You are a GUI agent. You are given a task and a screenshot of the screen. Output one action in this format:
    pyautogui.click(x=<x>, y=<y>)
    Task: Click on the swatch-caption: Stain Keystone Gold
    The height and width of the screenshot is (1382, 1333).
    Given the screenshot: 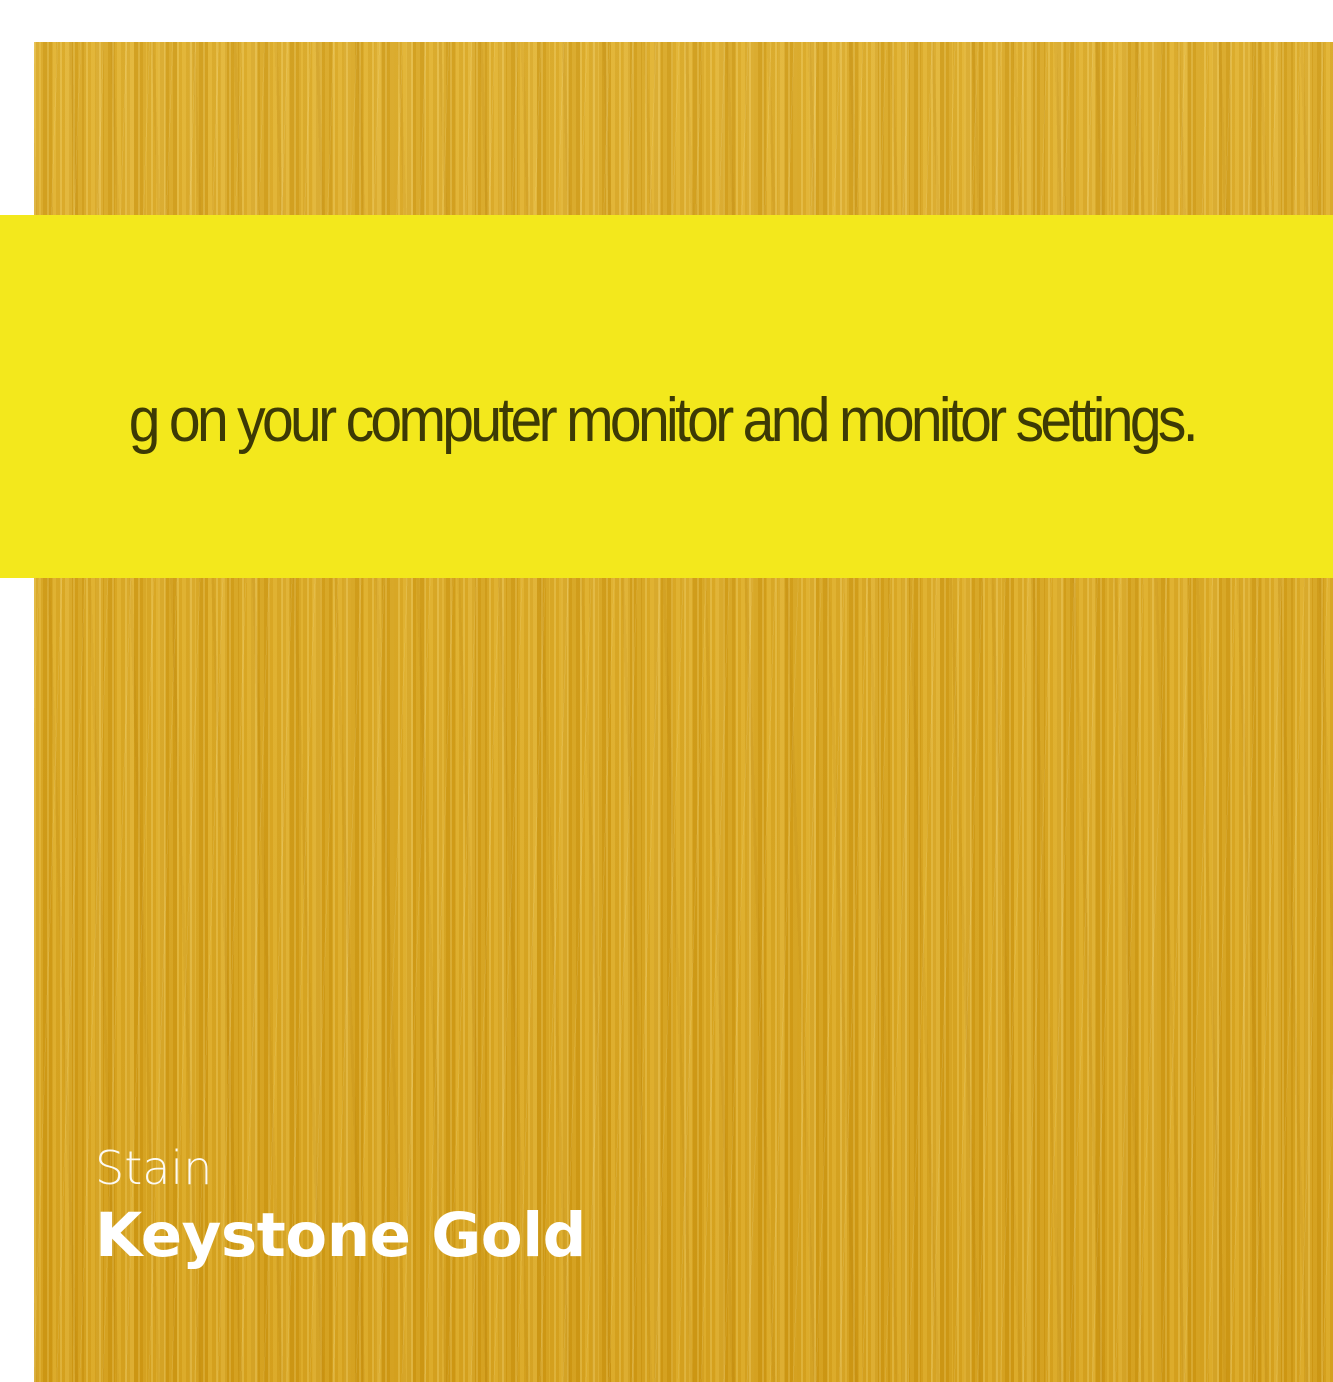 What is the action you would take?
    pyautogui.click(x=340, y=1206)
    